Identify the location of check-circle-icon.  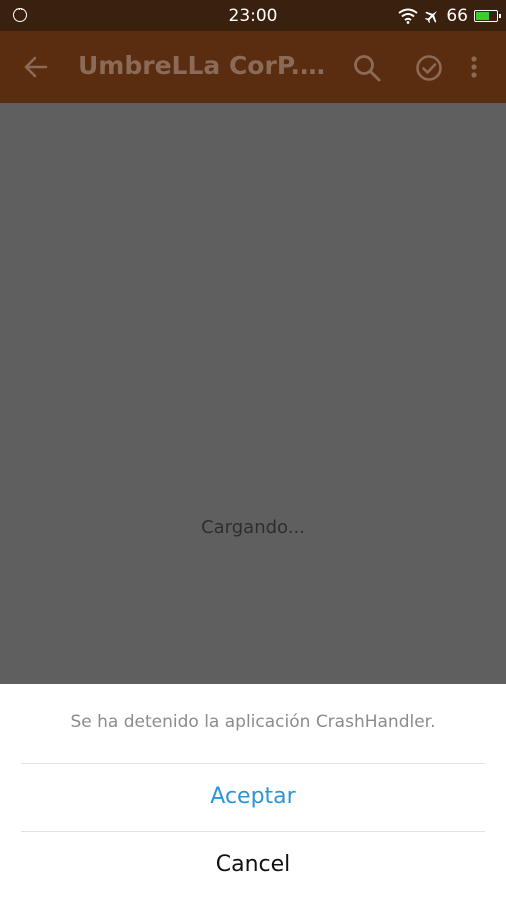
(429, 68).